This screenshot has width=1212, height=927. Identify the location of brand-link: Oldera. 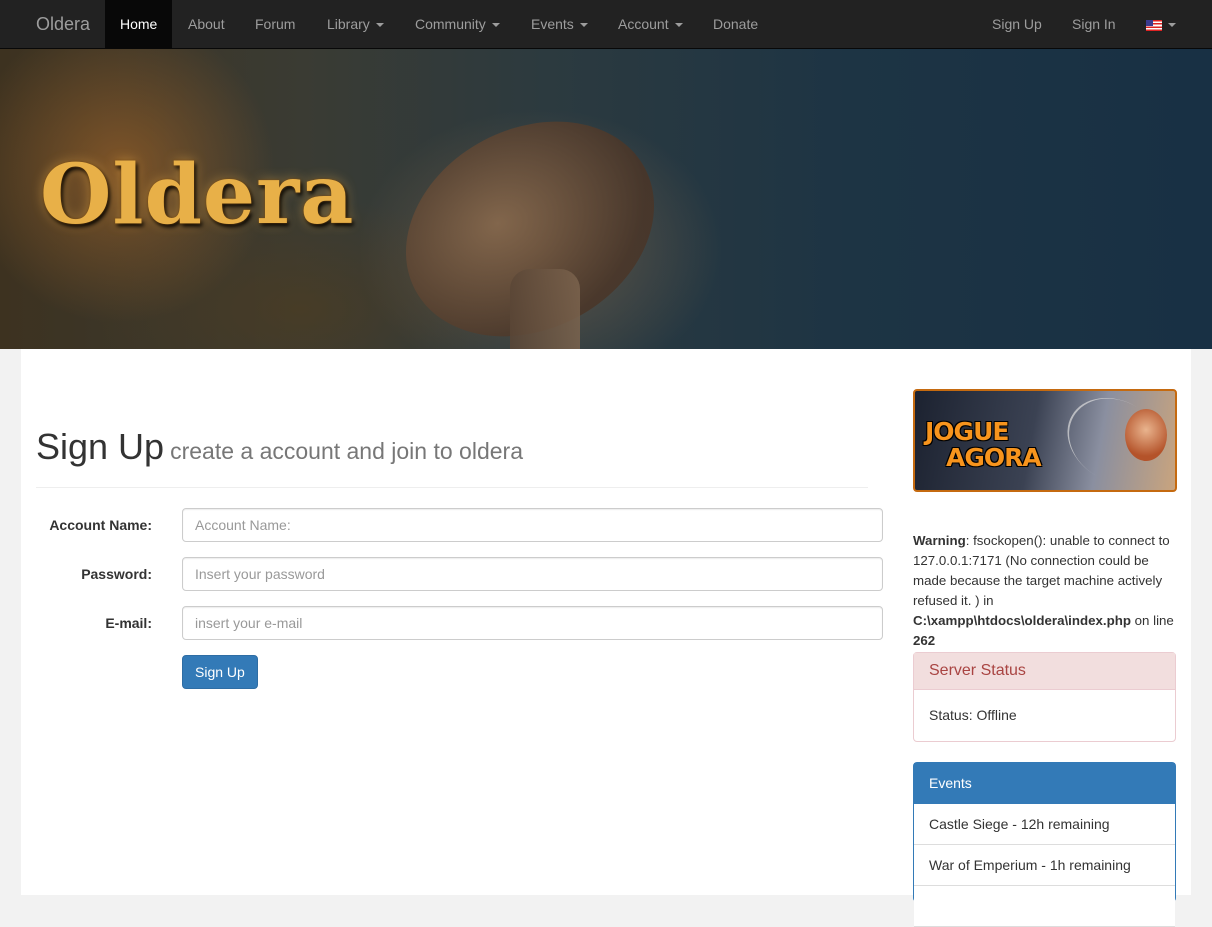
(63, 24).